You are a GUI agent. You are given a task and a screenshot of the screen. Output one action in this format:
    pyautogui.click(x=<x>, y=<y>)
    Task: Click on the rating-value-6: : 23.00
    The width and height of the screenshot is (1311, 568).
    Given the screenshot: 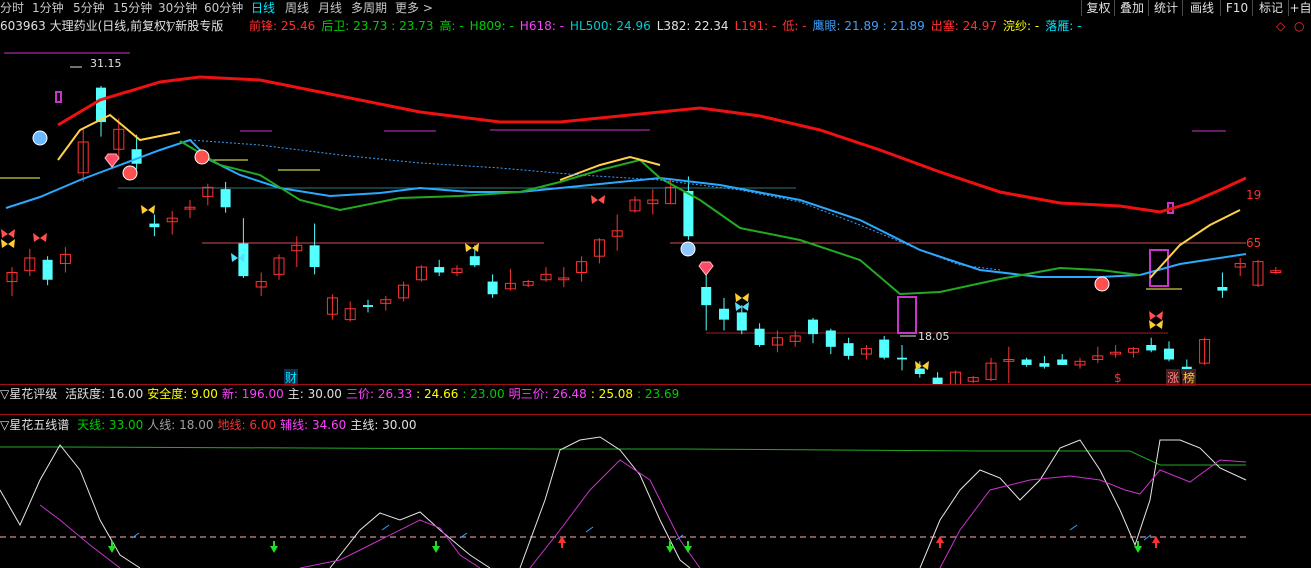 What is the action you would take?
    pyautogui.click(x=483, y=394)
    